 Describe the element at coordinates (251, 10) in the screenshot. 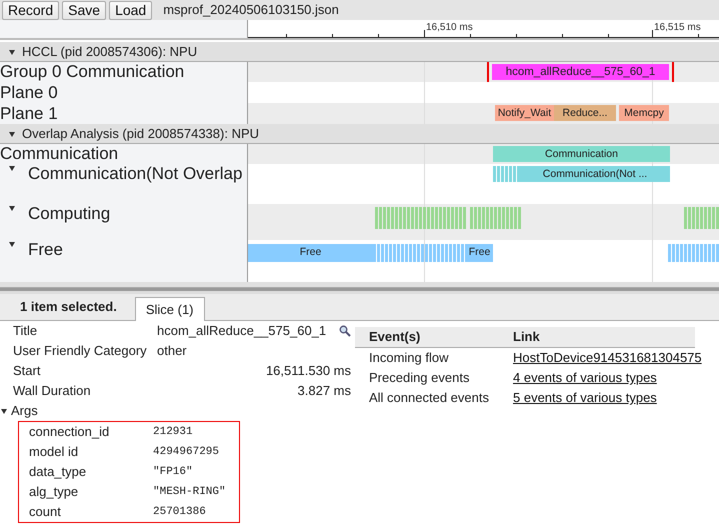

I see `file-name: msprof_20240506103150.json` at that location.